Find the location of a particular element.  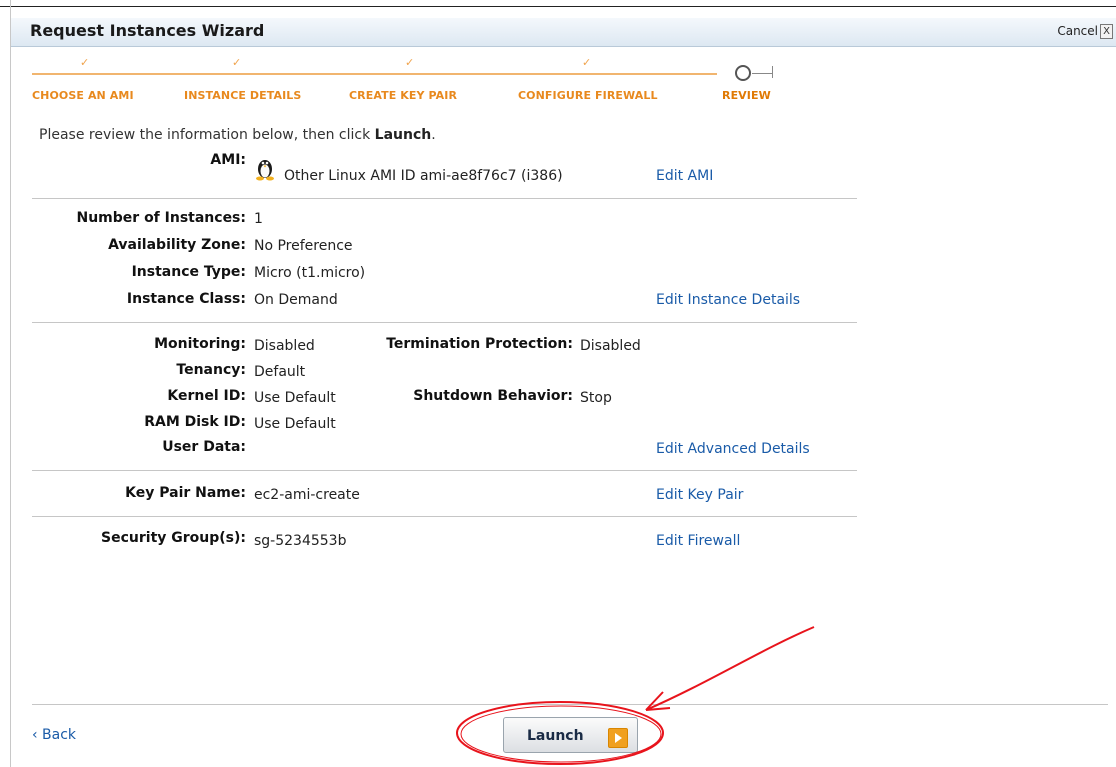

ram-disk-id-label: RAM Disk ID: is located at coordinates (195, 422).